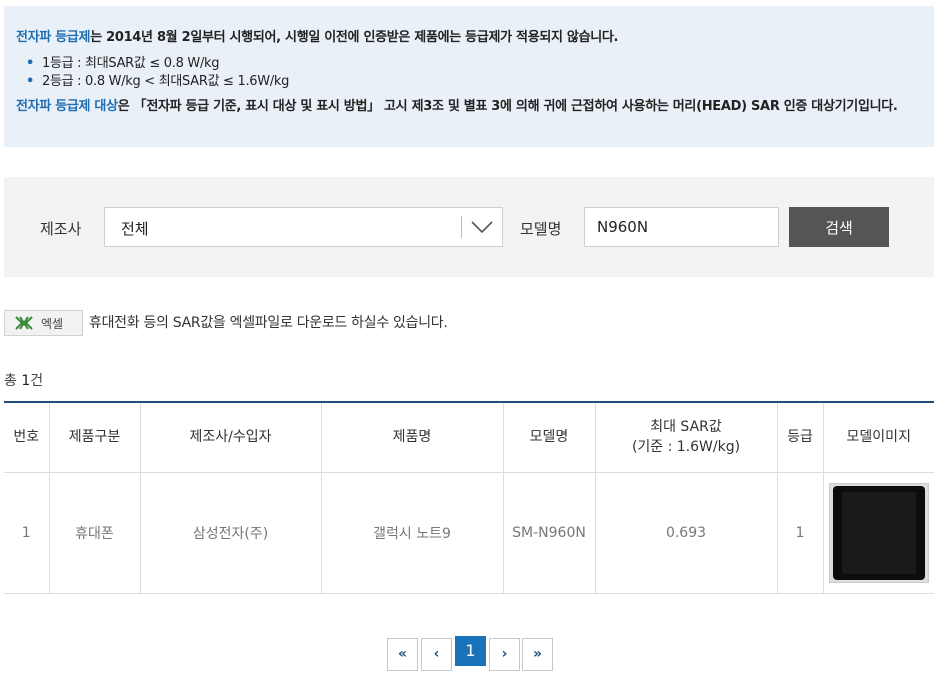 Image resolution: width=948 pixels, height=685 pixels. Describe the element at coordinates (24, 323) in the screenshot. I see `excel-icon` at that location.